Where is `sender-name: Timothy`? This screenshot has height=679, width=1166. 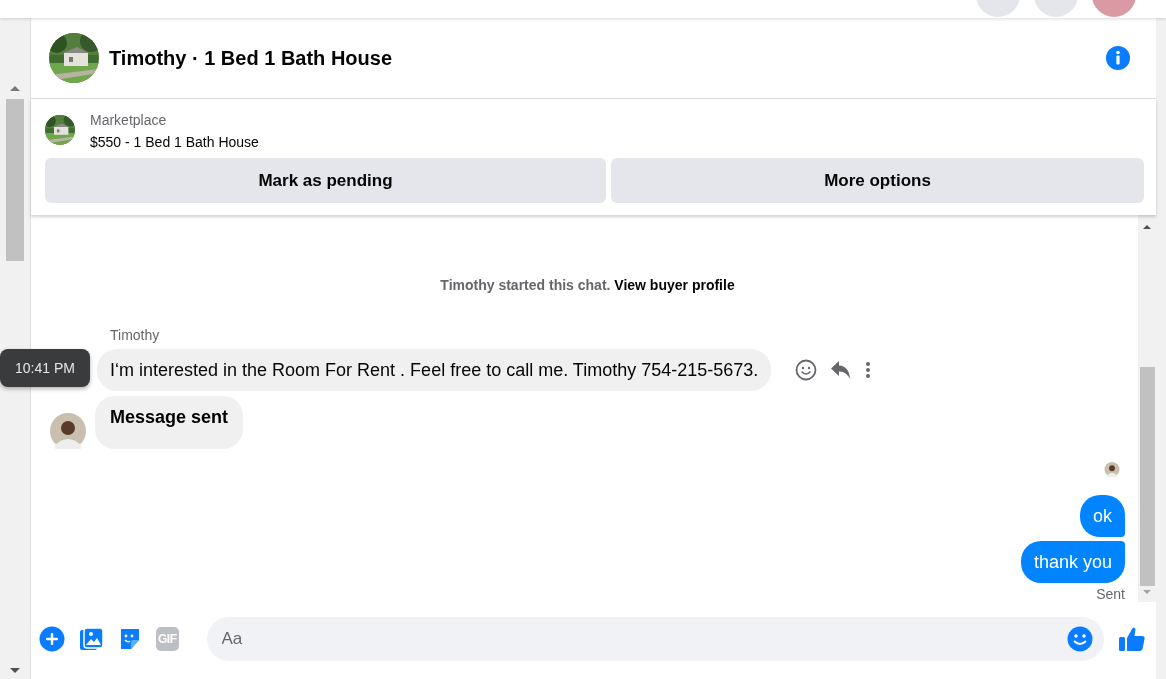 sender-name: Timothy is located at coordinates (135, 335).